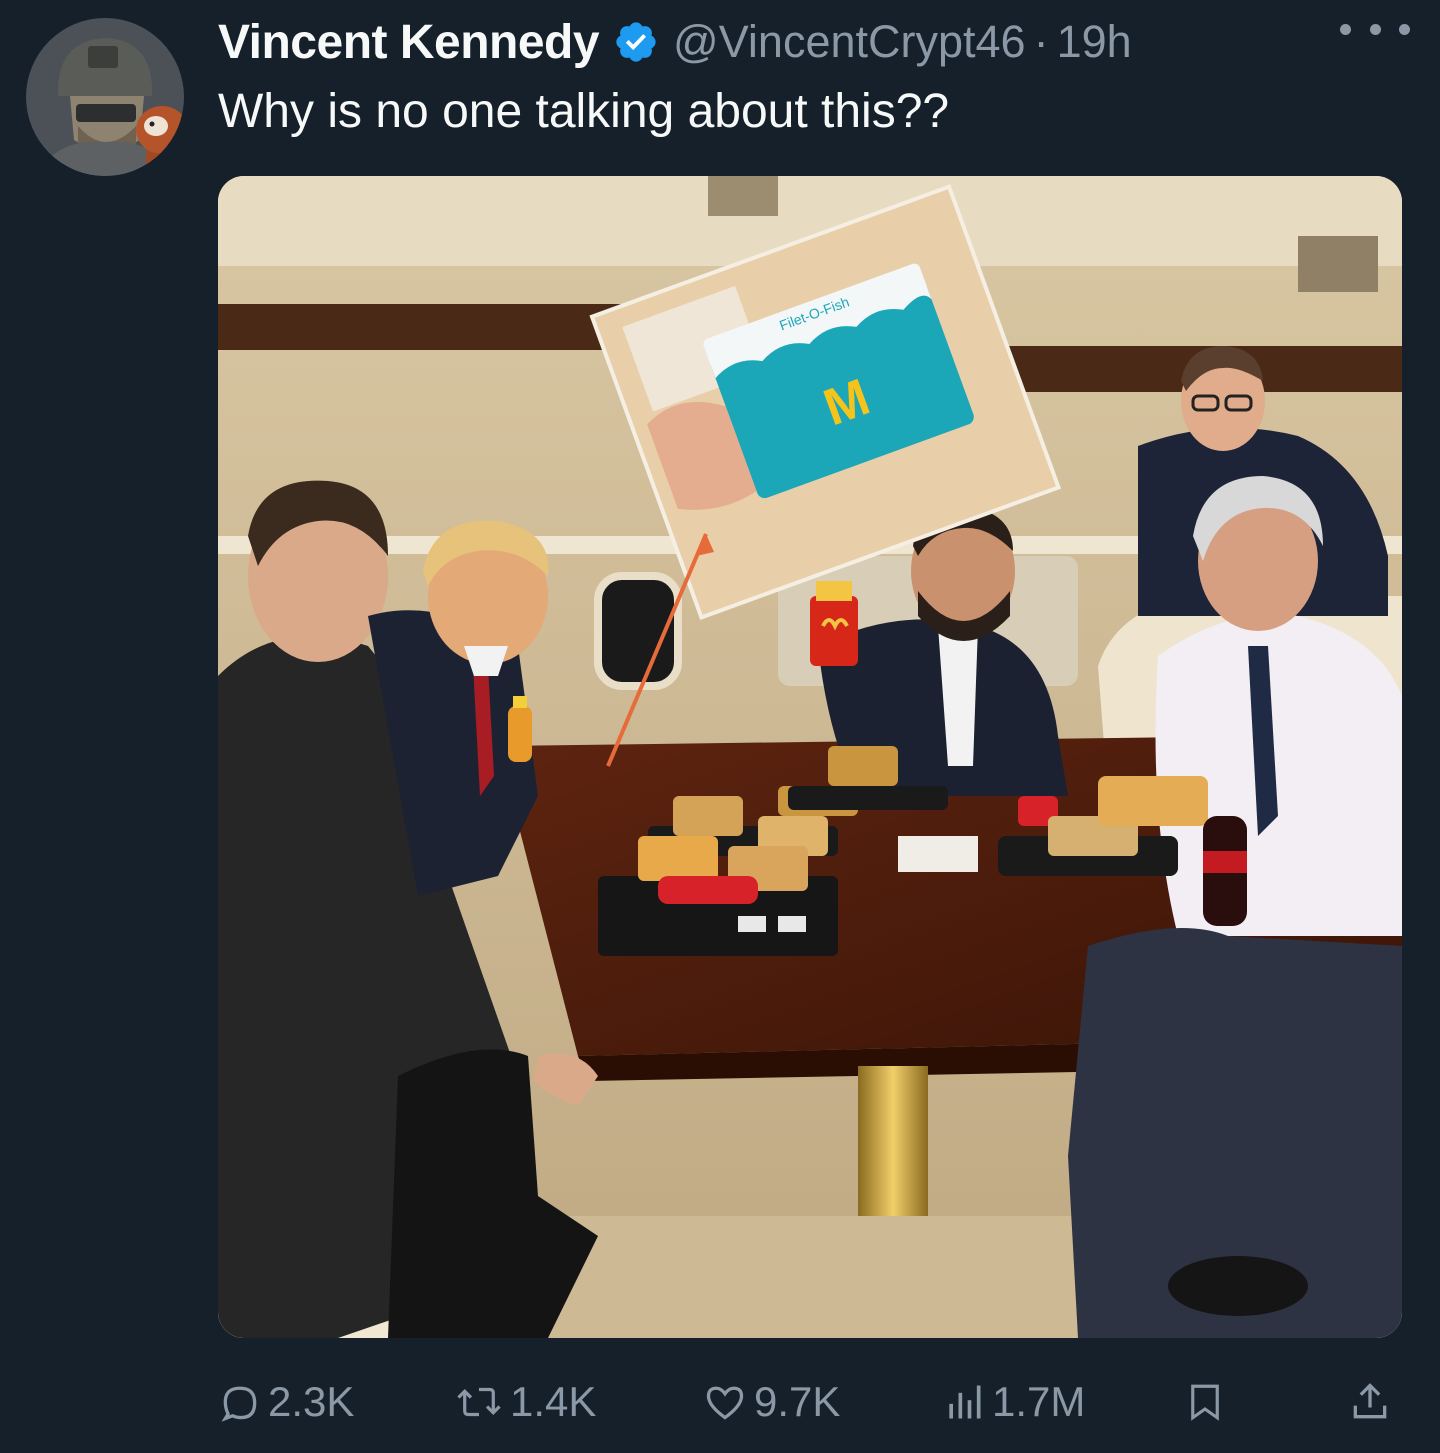 This screenshot has width=1440, height=1453. Describe the element at coordinates (553, 1401) in the screenshot. I see `repost-count: 1.4K` at that location.